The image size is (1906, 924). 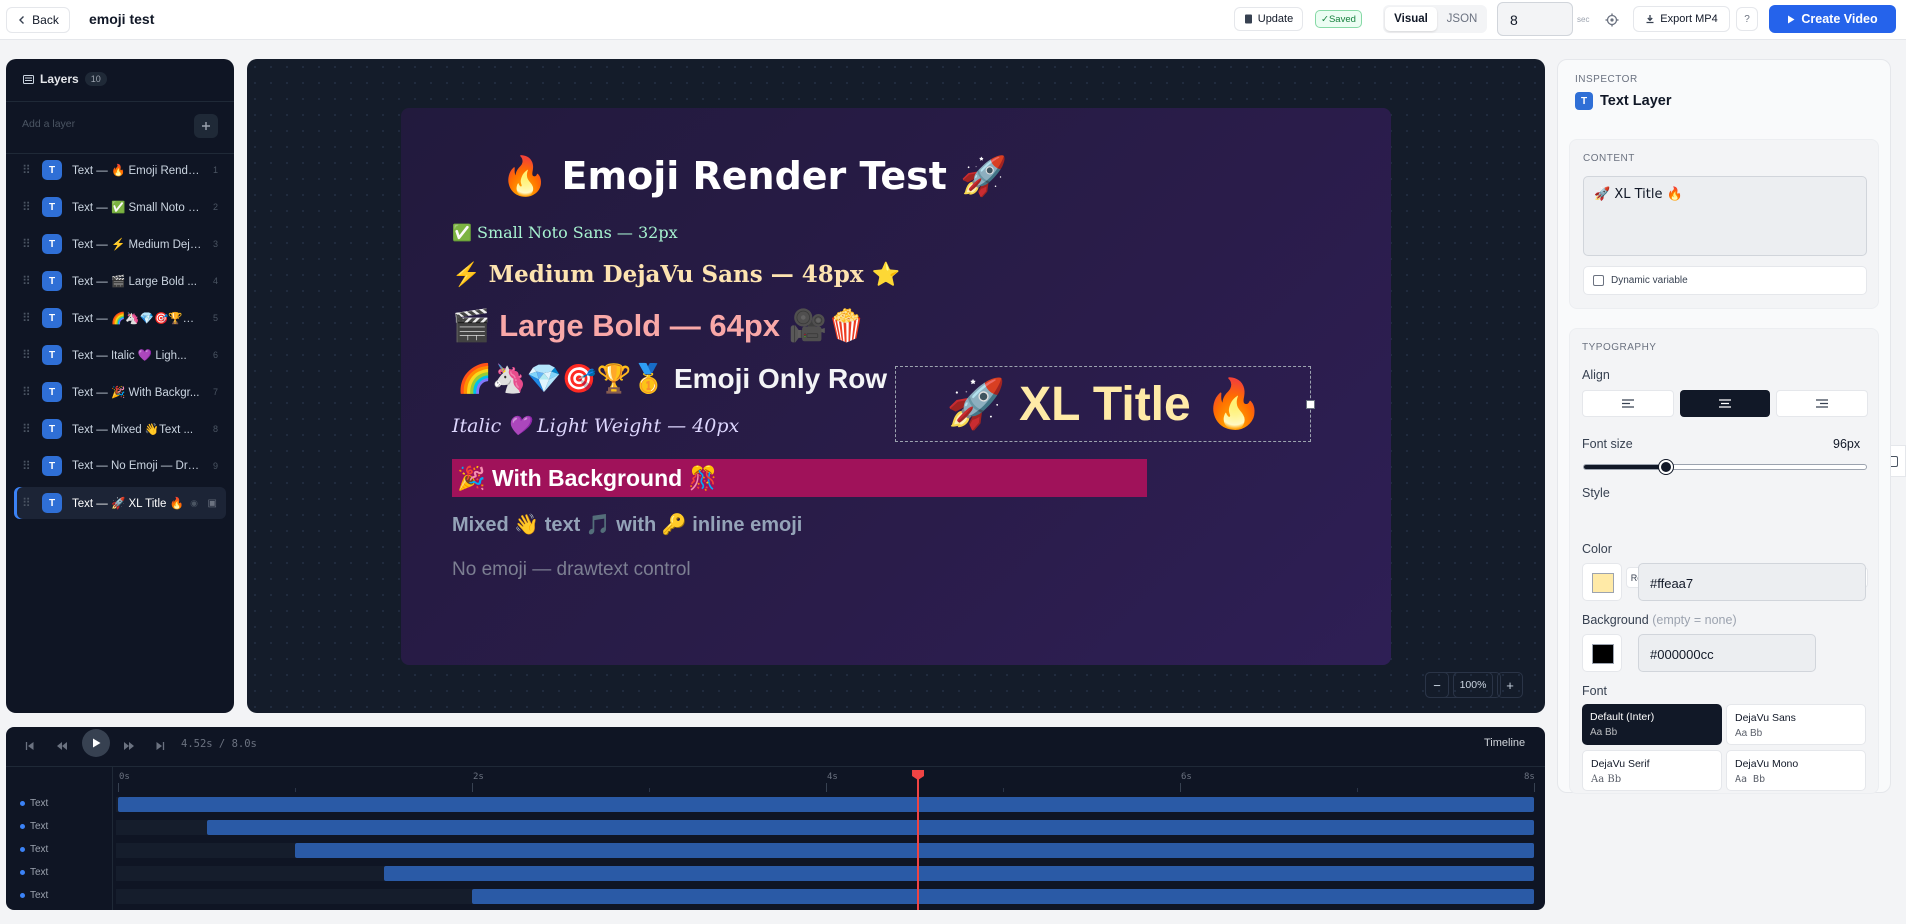 What do you see at coordinates (587, 478) in the screenshot?
I see `stage-with-bg-text: 🎉 With Background 🎊` at bounding box center [587, 478].